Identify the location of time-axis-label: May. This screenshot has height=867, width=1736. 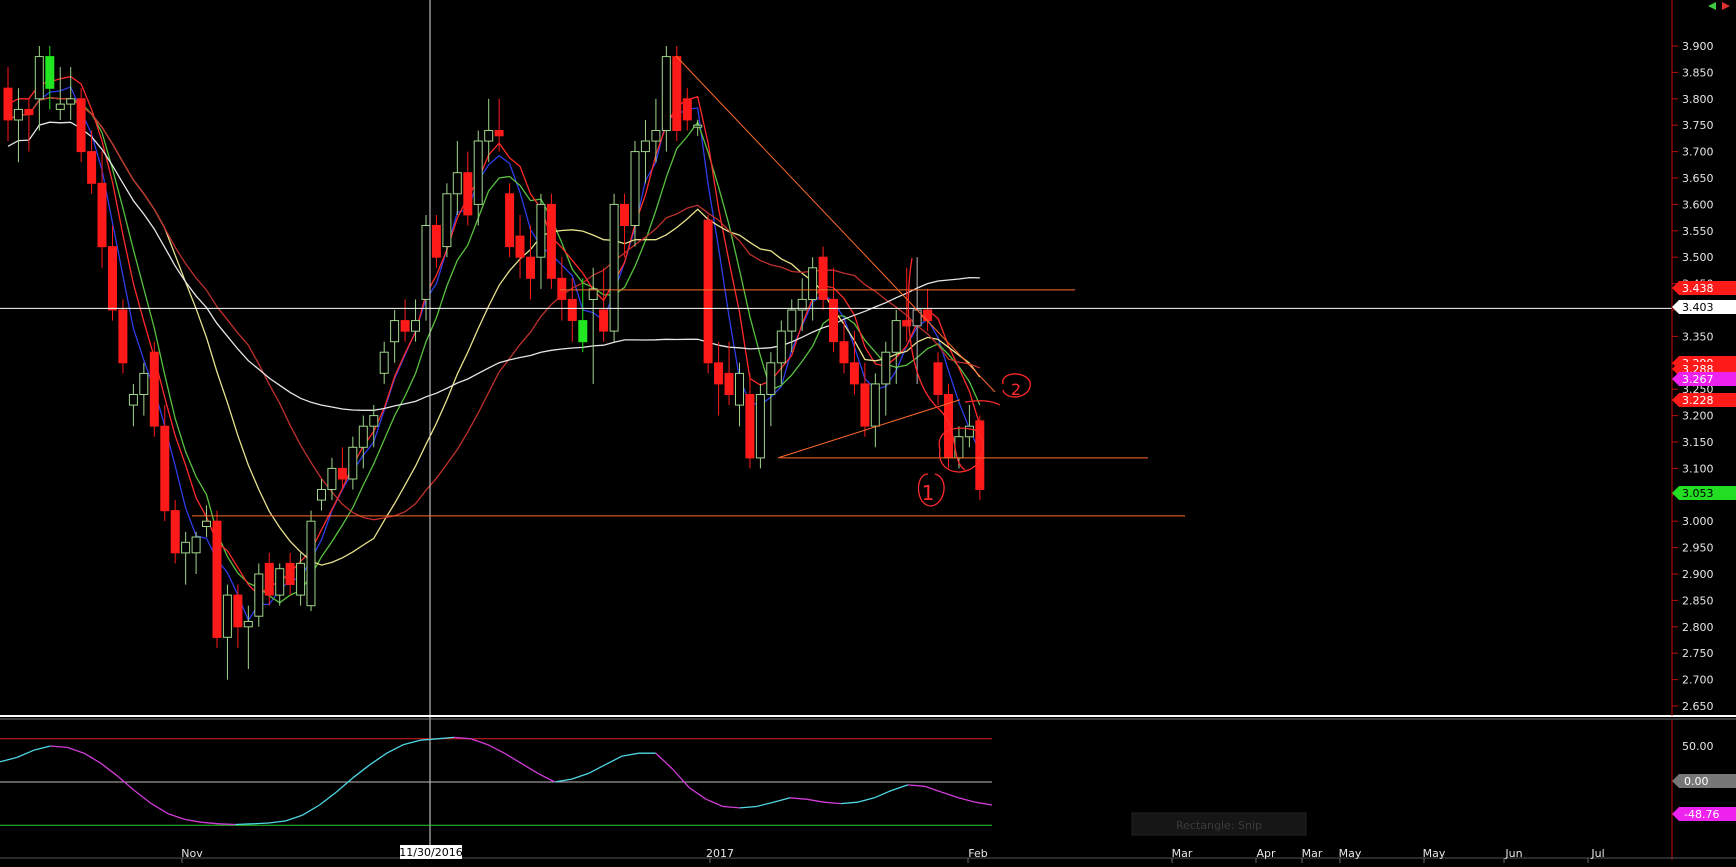
(1434, 853).